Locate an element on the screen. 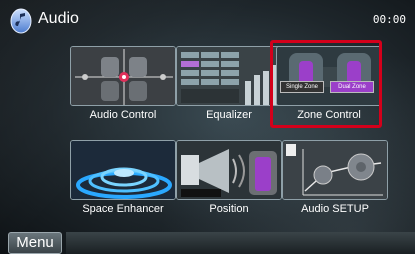  tile-label: Position is located at coordinates (229, 209).